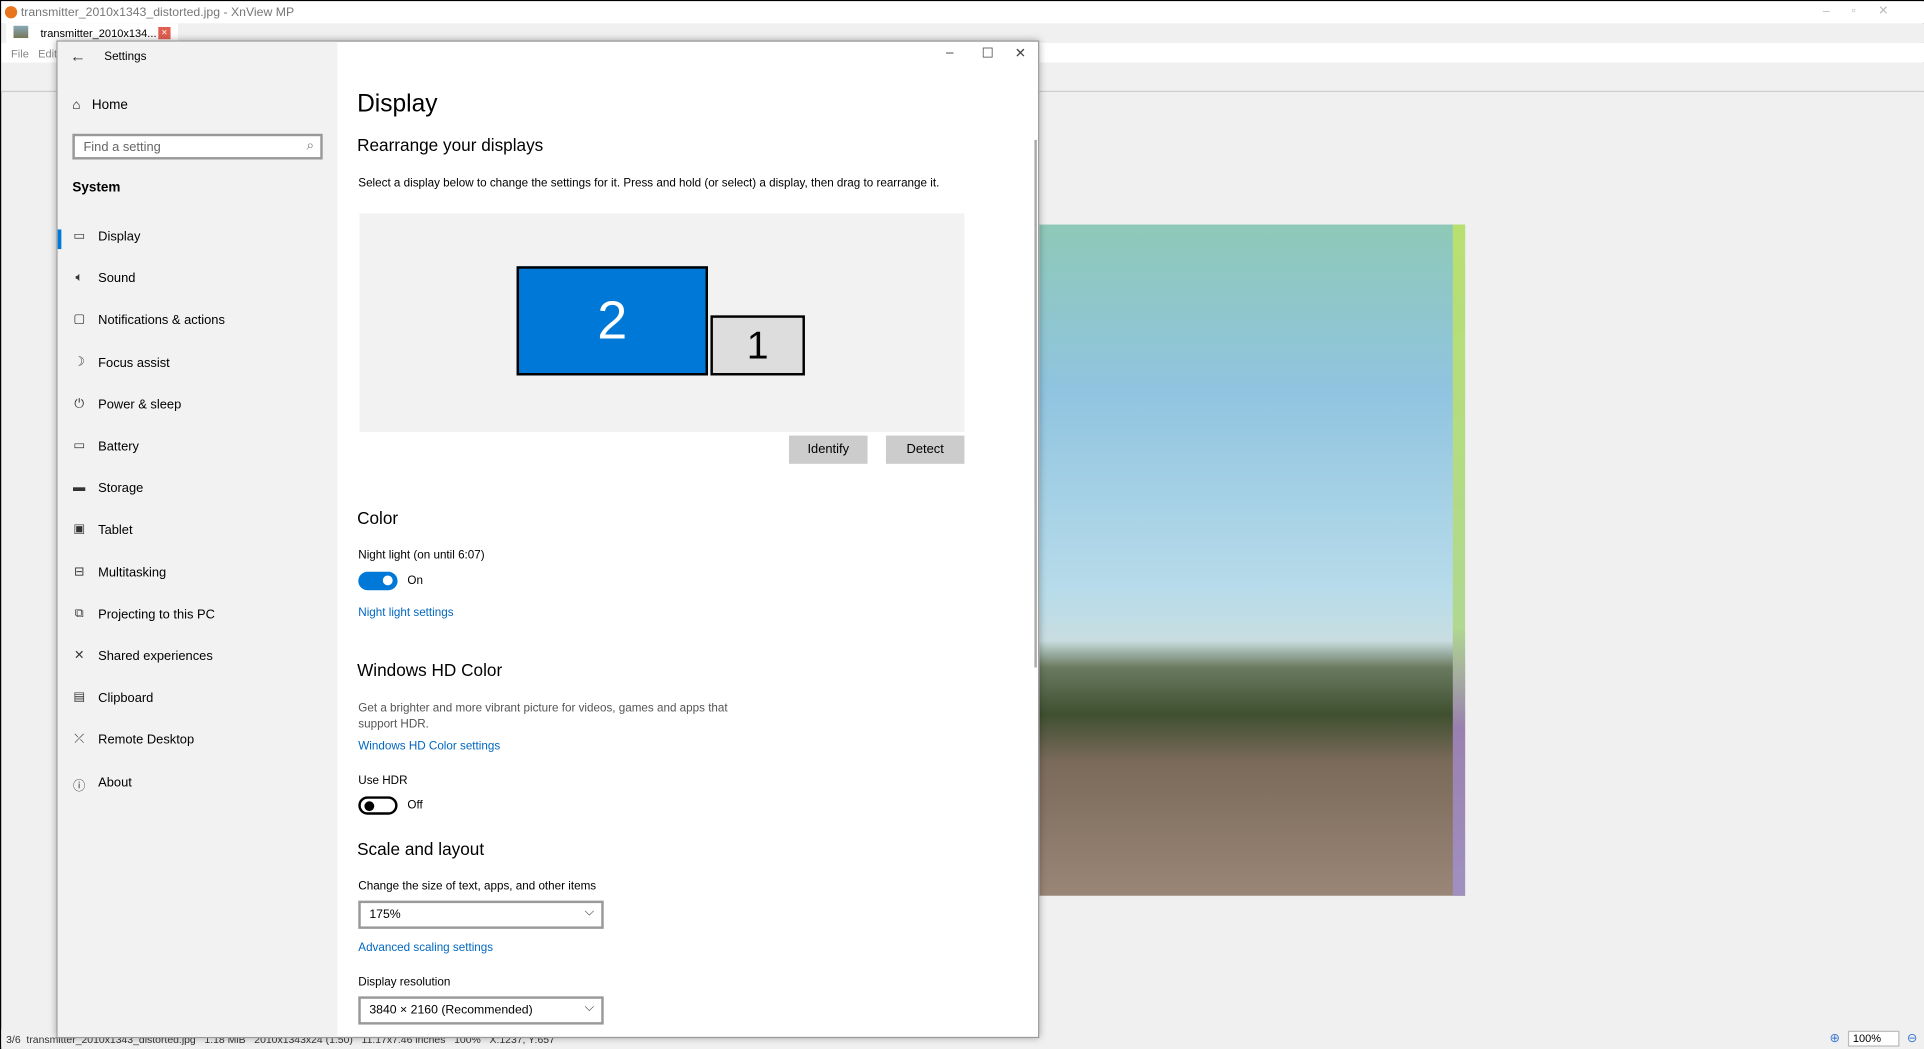 The width and height of the screenshot is (1924, 1049). Describe the element at coordinates (378, 805) in the screenshot. I see `use-hdr-toggle` at that location.